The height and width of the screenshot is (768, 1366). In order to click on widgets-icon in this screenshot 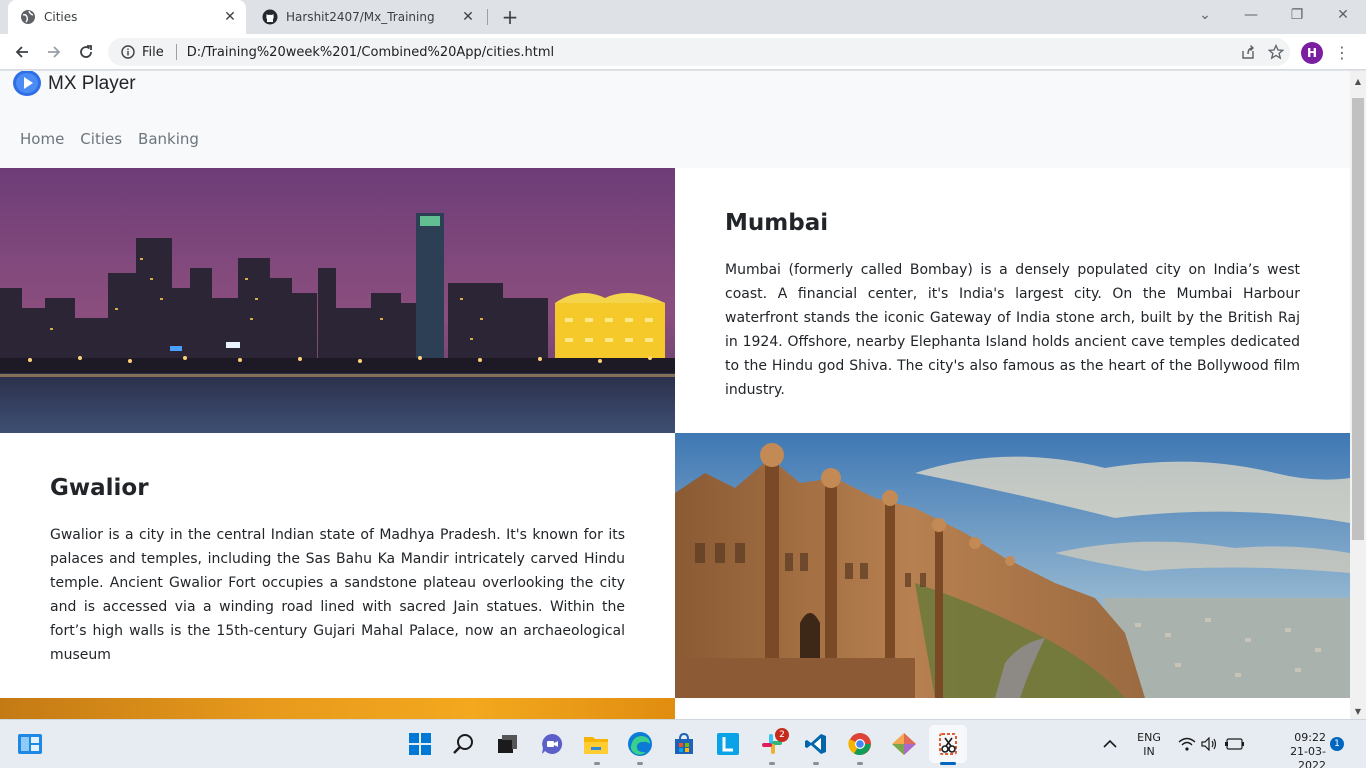, I will do `click(30, 744)`.